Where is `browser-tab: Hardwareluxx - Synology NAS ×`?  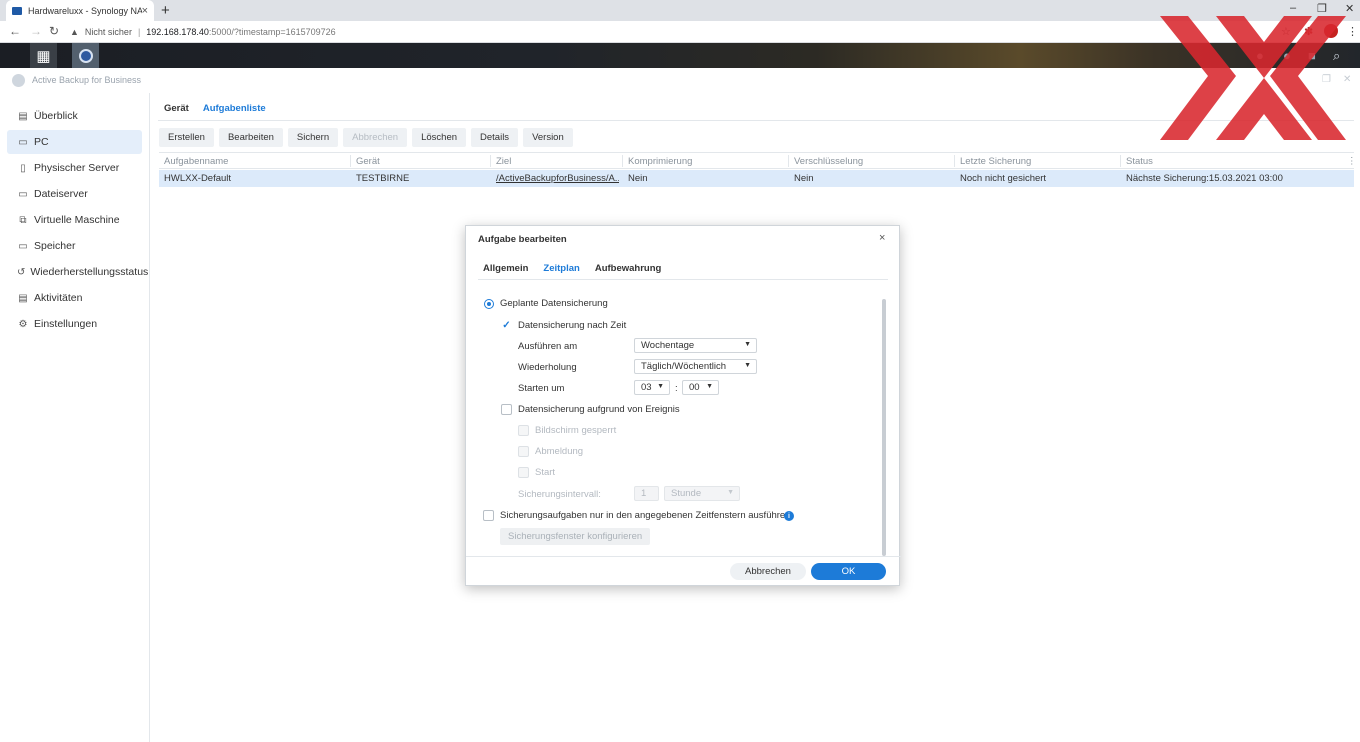
browser-tab: Hardwareluxx - Synology NAS × is located at coordinates (80, 10).